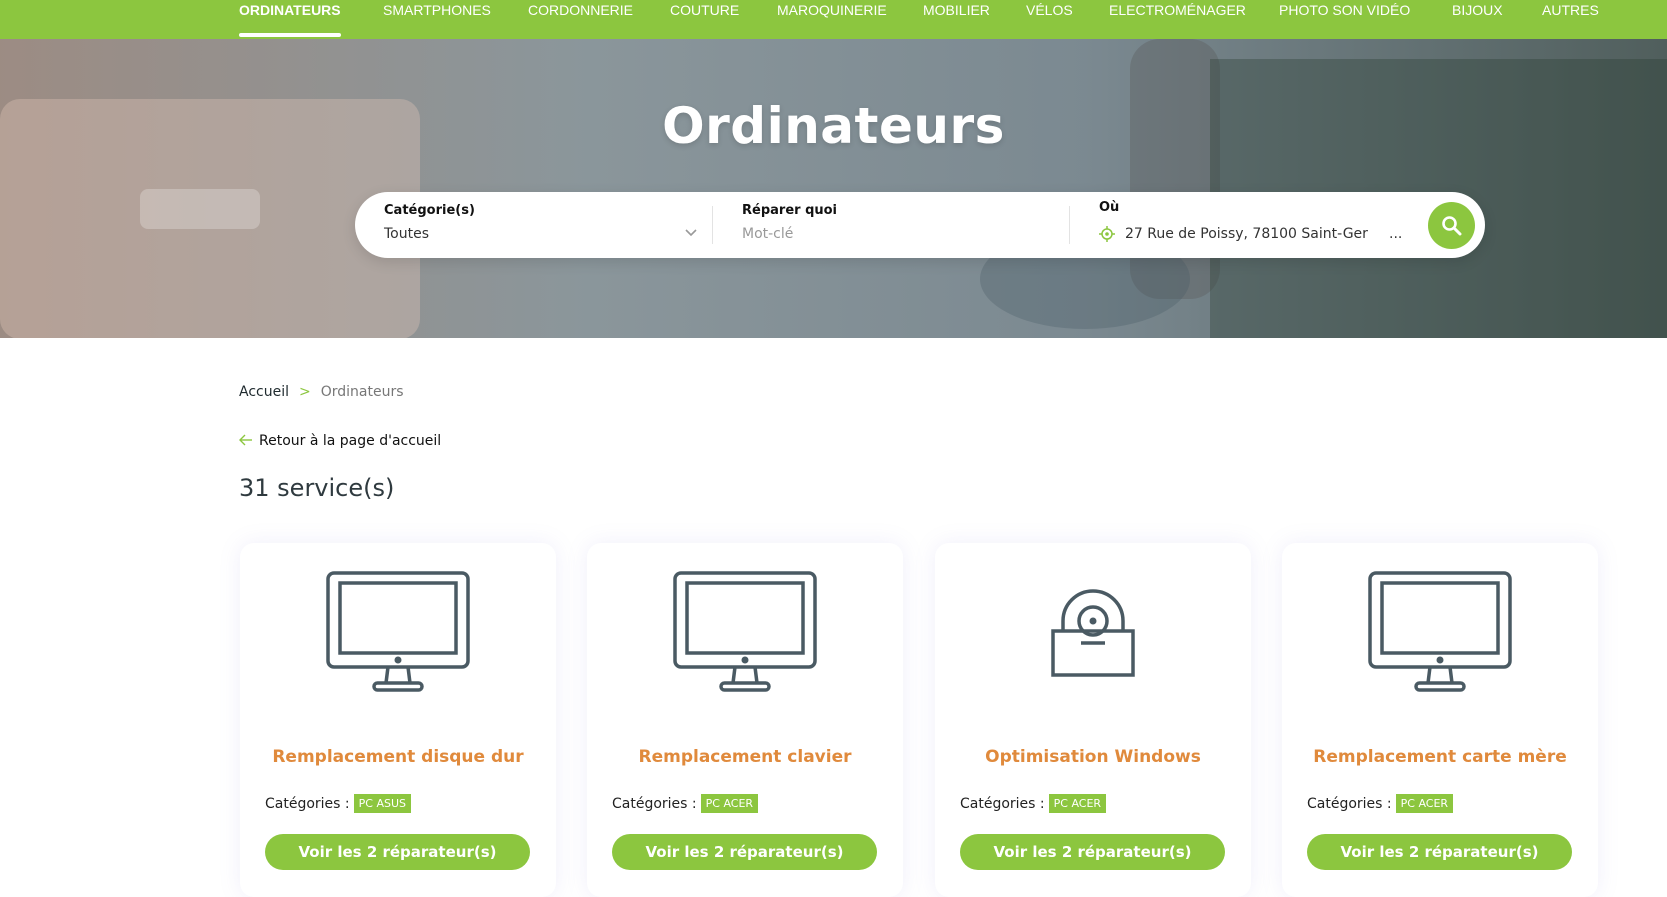  What do you see at coordinates (382, 803) in the screenshot?
I see `category-badge: PC ASUS` at bounding box center [382, 803].